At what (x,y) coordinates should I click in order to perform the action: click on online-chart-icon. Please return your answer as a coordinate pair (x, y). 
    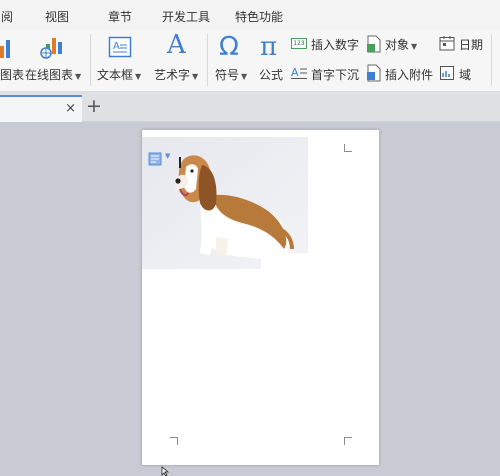
    Looking at the image, I should click on (51, 48).